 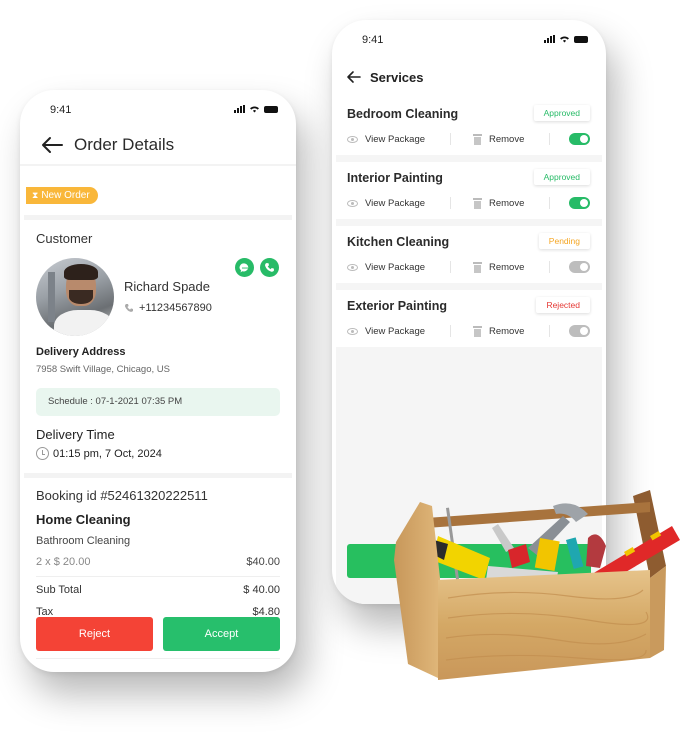 I want to click on service-category: Home Cleaning, so click(x=83, y=519).